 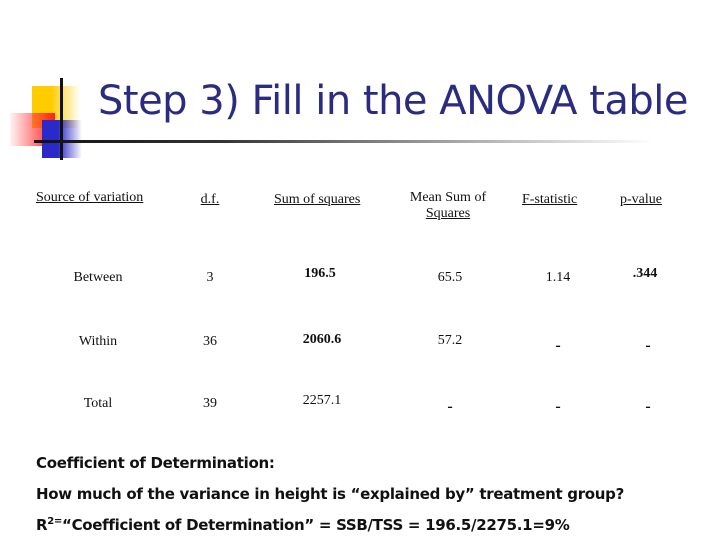 I want to click on coefficient-heading: Coefficient of Determination:, so click(x=155, y=463).